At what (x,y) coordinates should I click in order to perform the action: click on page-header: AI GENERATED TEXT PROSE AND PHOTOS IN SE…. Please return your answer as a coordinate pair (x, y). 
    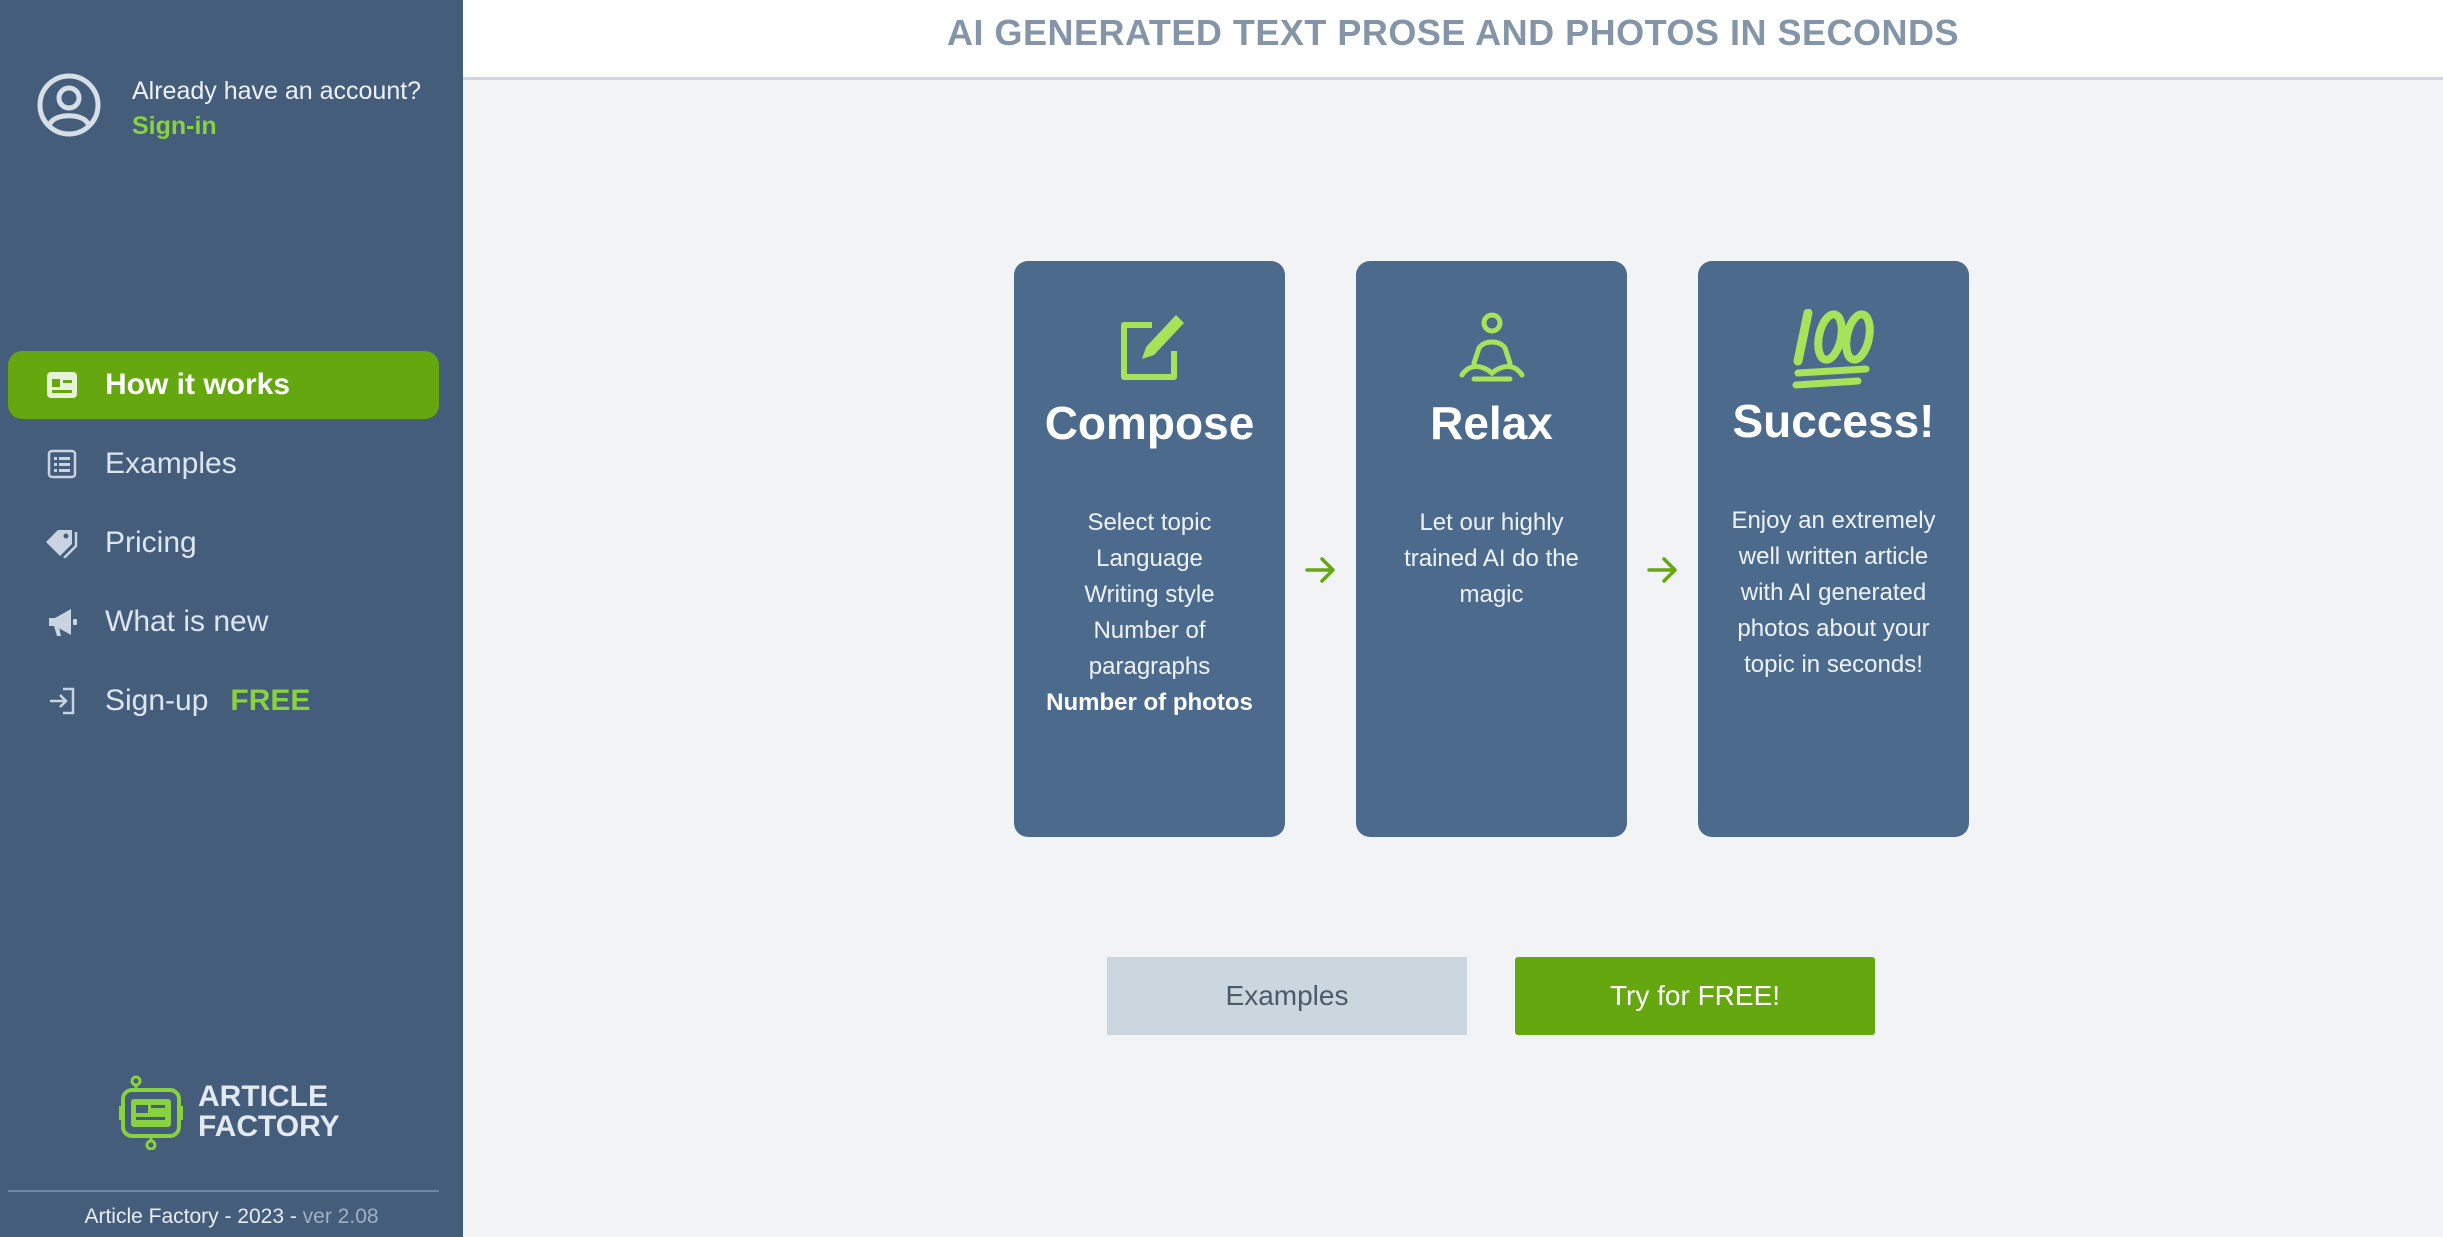
    Looking at the image, I should click on (1453, 40).